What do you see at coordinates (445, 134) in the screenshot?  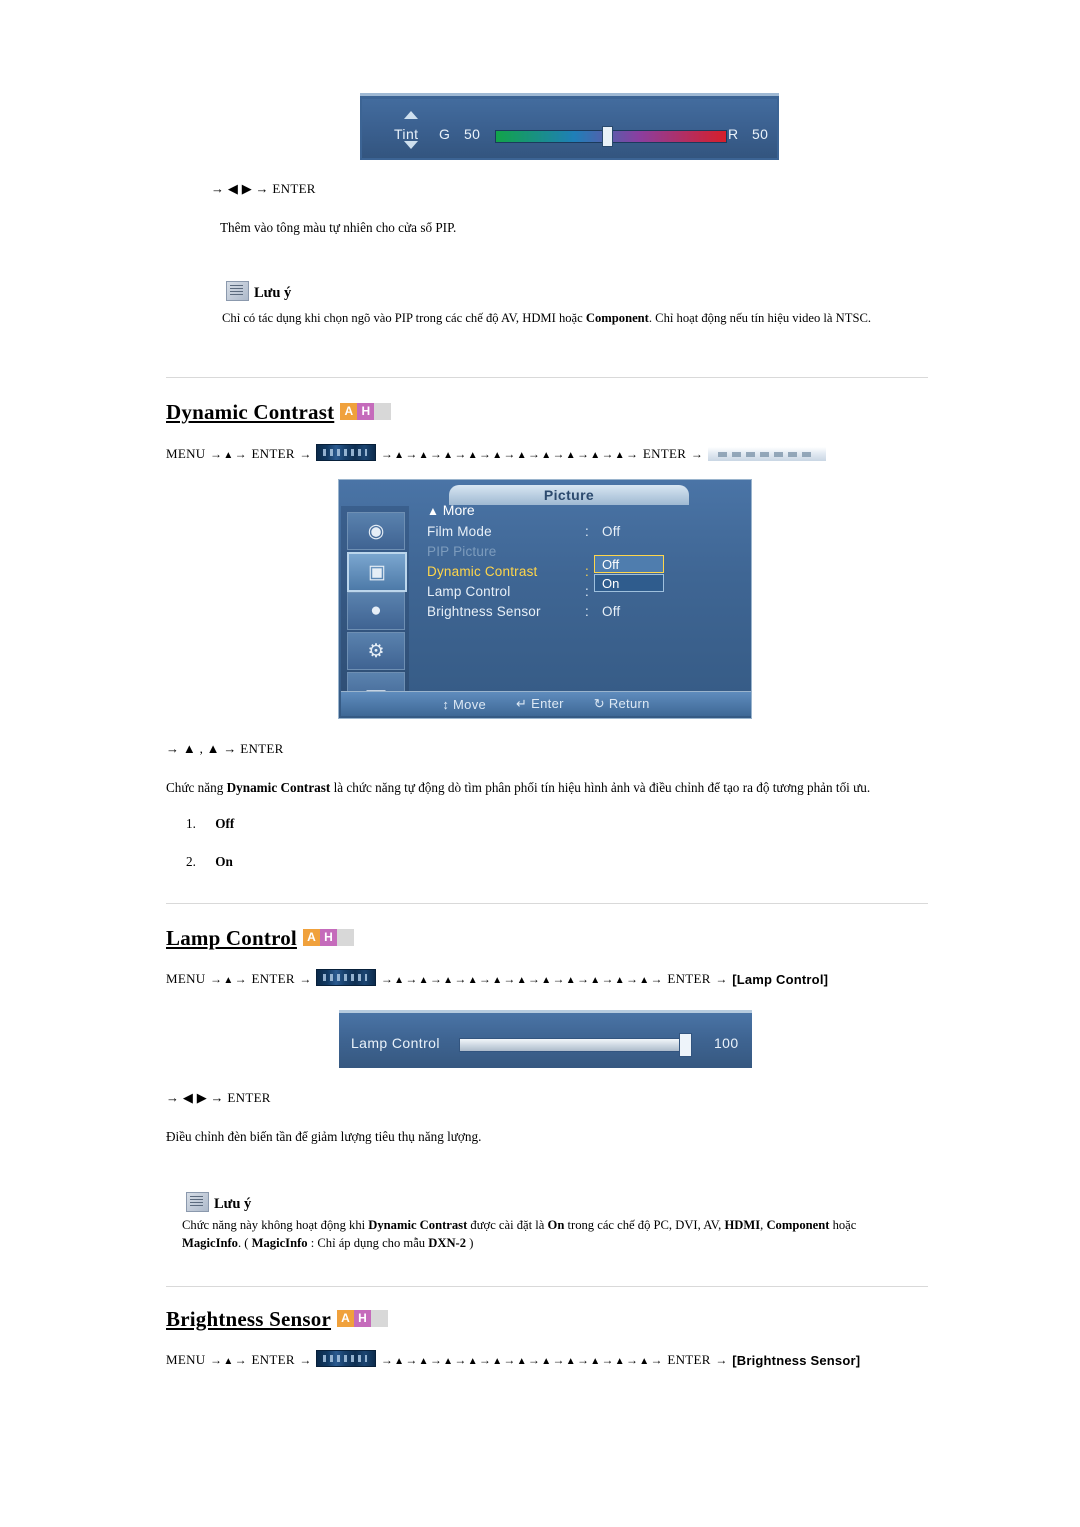 I see `tint-left-letter: G` at bounding box center [445, 134].